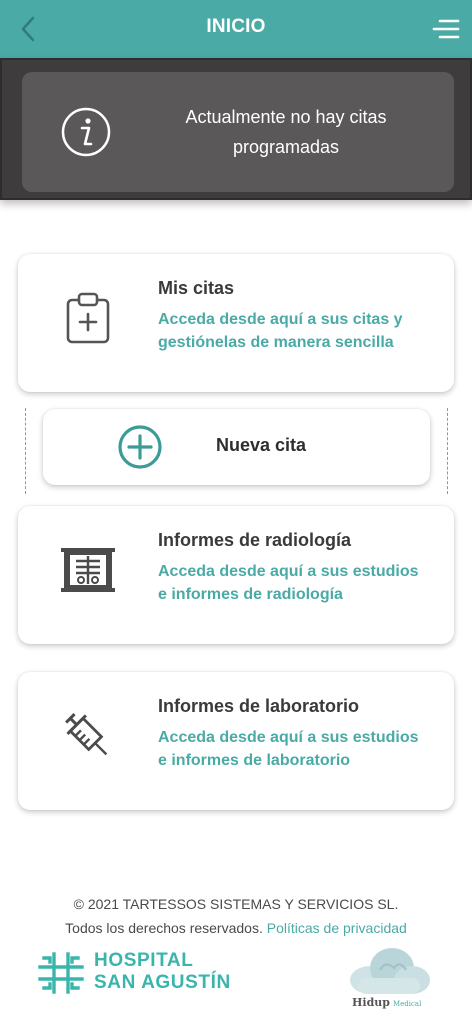  I want to click on hidup-medical-logo: Hidup Medical, so click(388, 979).